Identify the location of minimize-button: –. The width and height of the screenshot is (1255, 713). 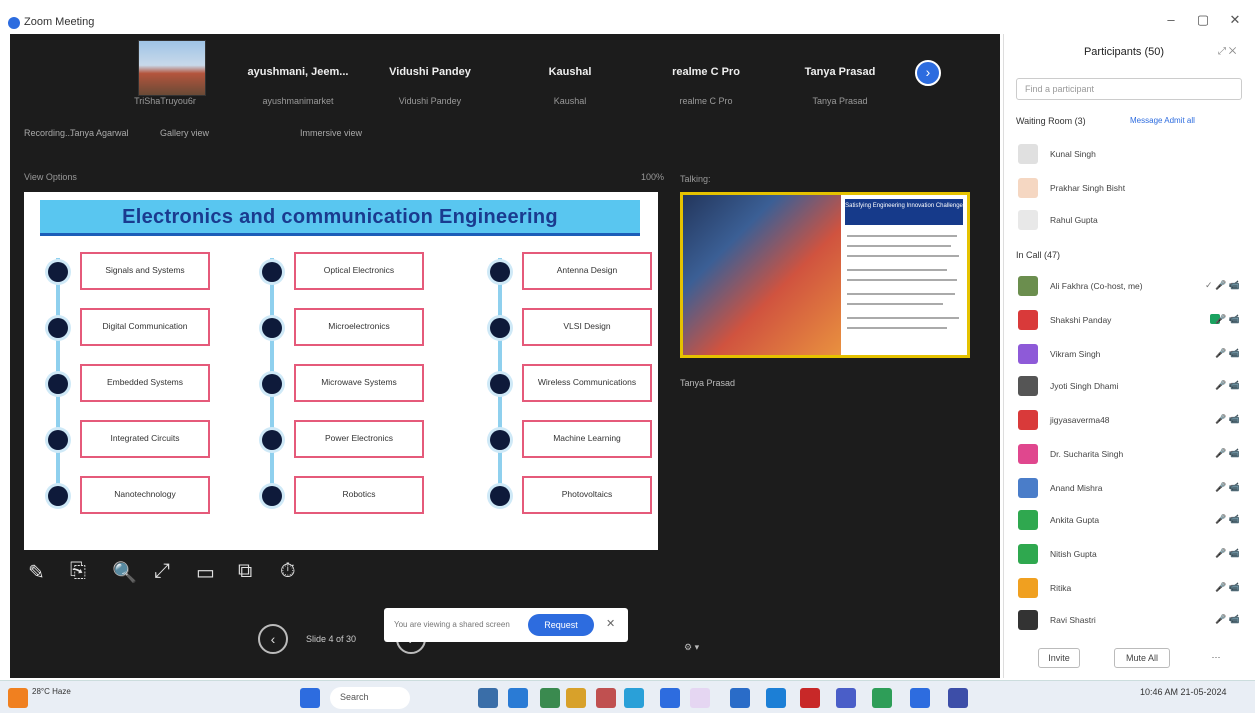
(1171, 19).